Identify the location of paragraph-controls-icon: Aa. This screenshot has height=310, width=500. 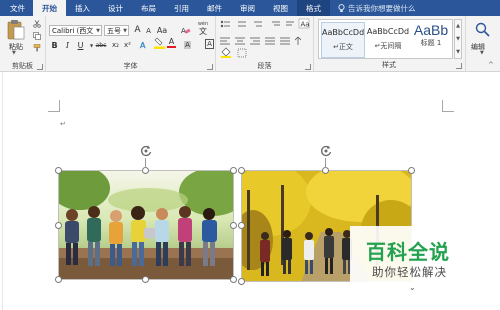
(265, 38).